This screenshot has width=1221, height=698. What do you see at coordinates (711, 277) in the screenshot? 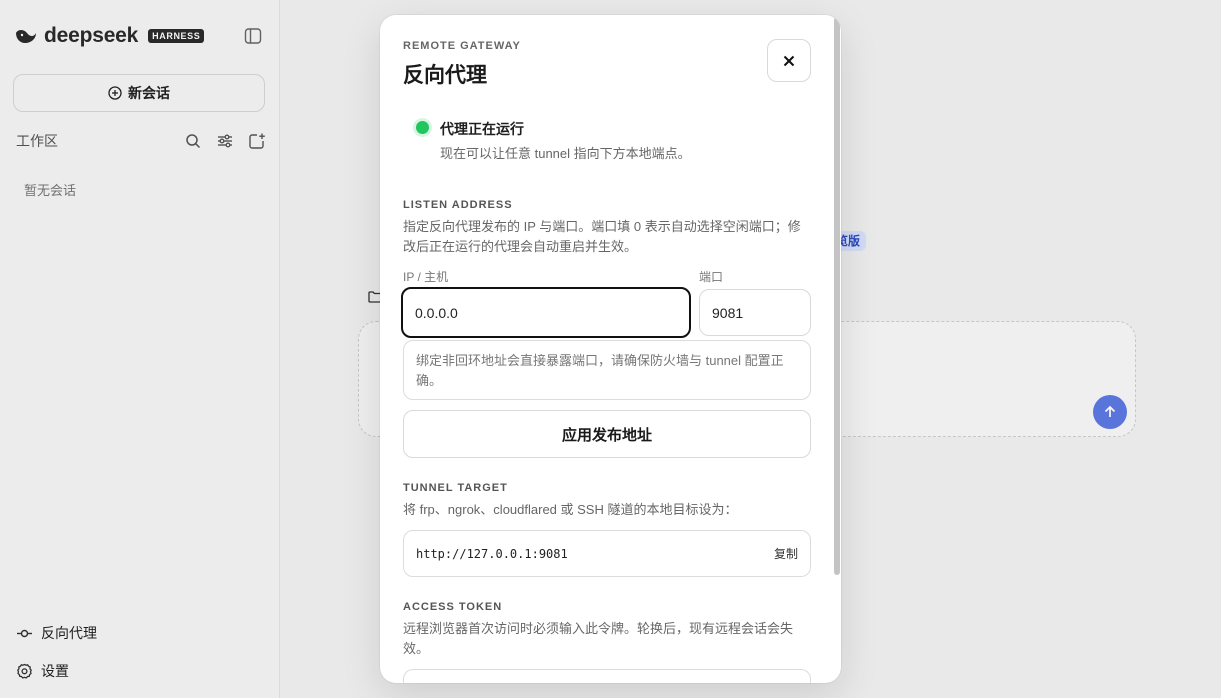
I see `port-field-label: 端口` at bounding box center [711, 277].